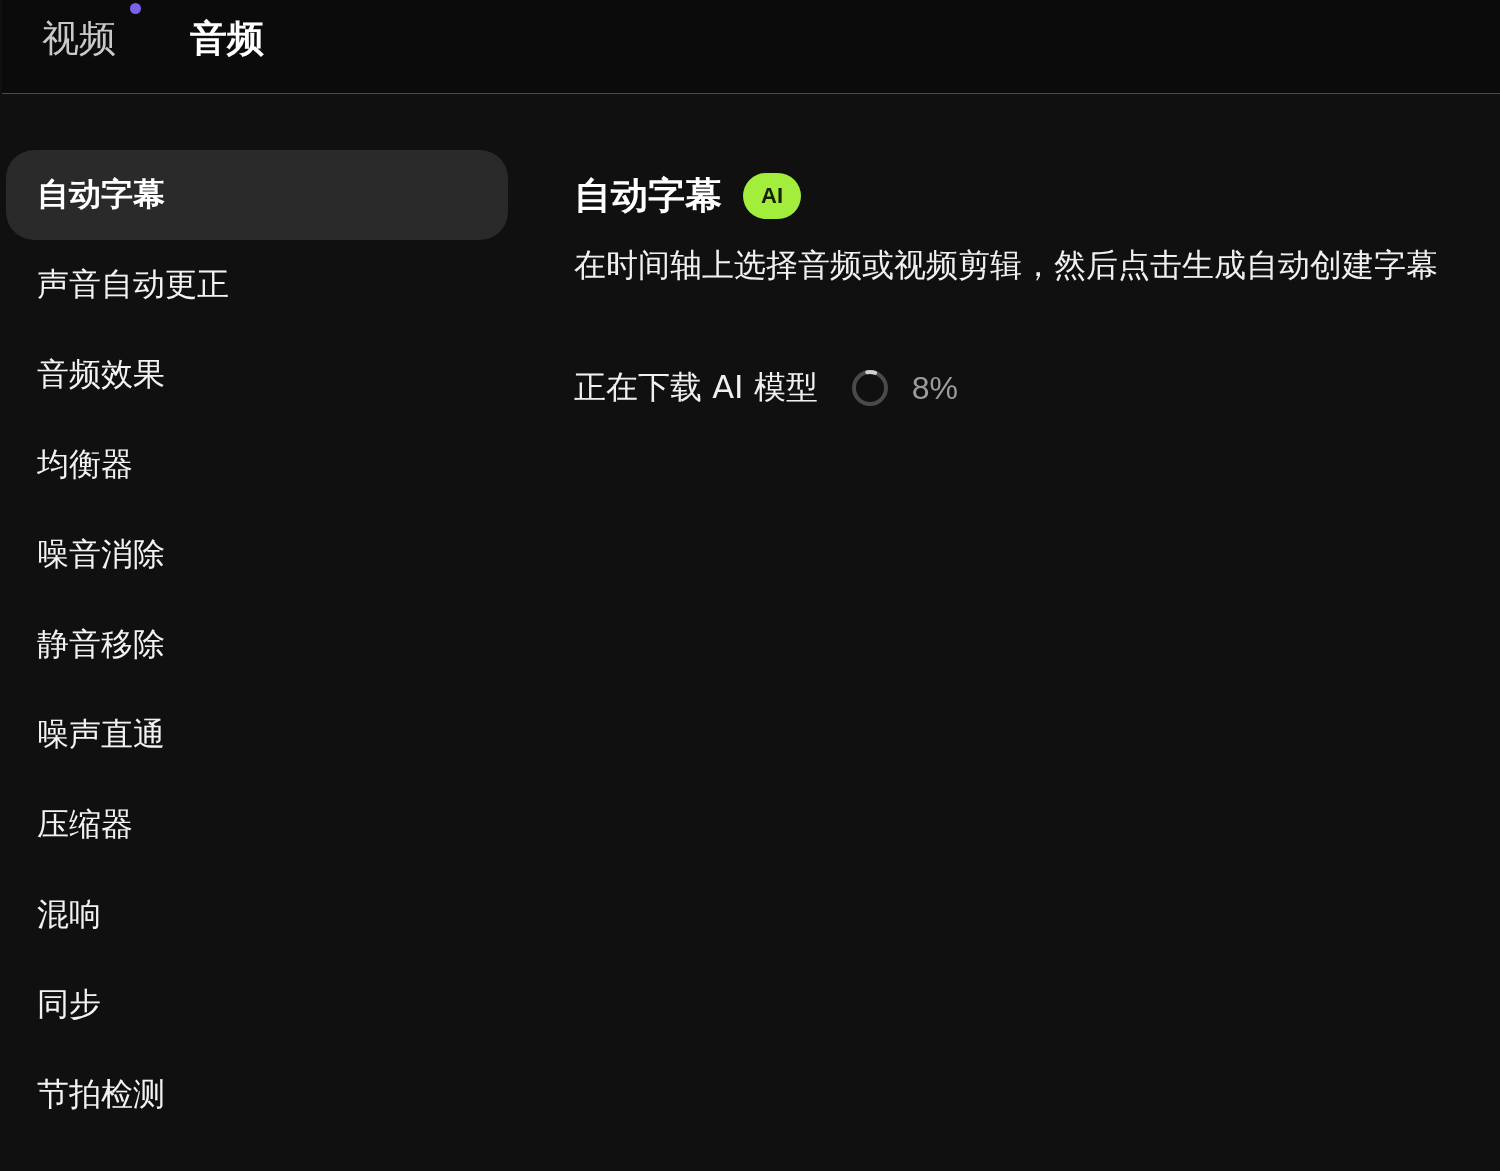 Image resolution: width=1500 pixels, height=1171 pixels. Describe the element at coordinates (257, 645) in the screenshot. I see `sidebar-item: 静音移除` at that location.